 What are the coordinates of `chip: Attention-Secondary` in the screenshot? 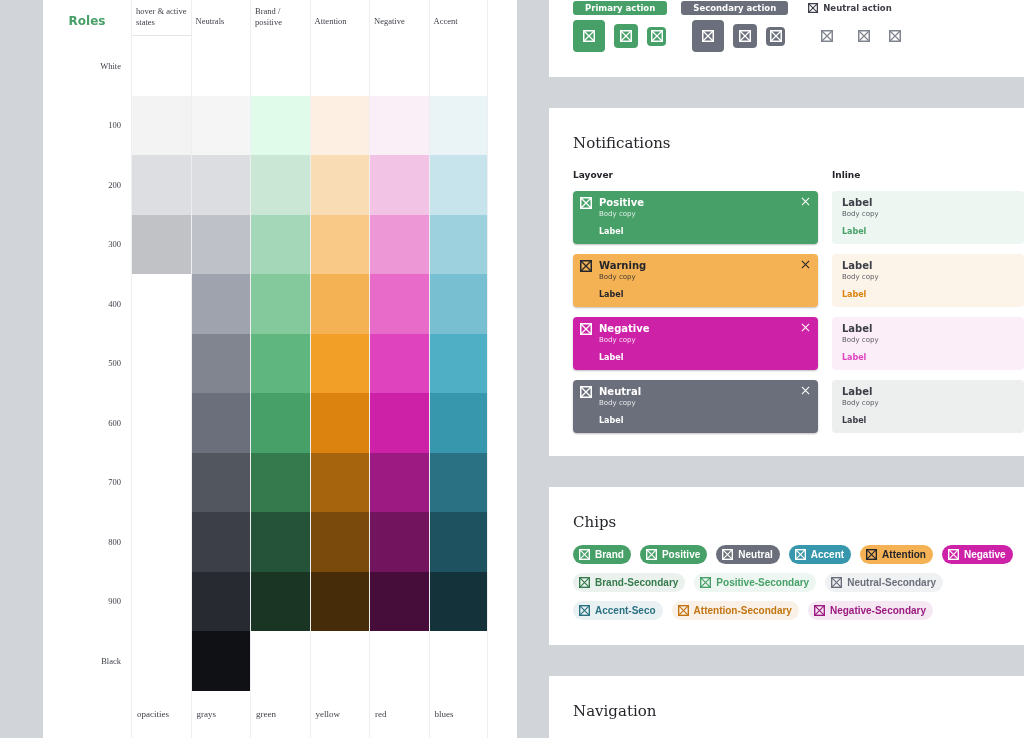 It's located at (735, 610).